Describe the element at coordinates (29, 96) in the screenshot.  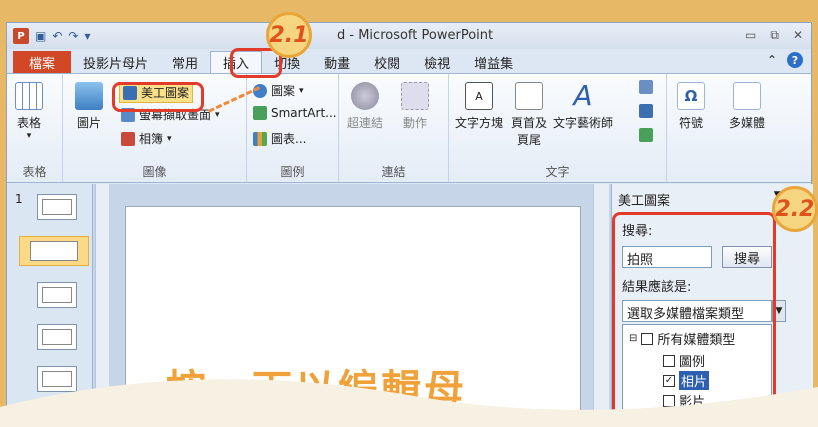
I see `table-icon` at that location.